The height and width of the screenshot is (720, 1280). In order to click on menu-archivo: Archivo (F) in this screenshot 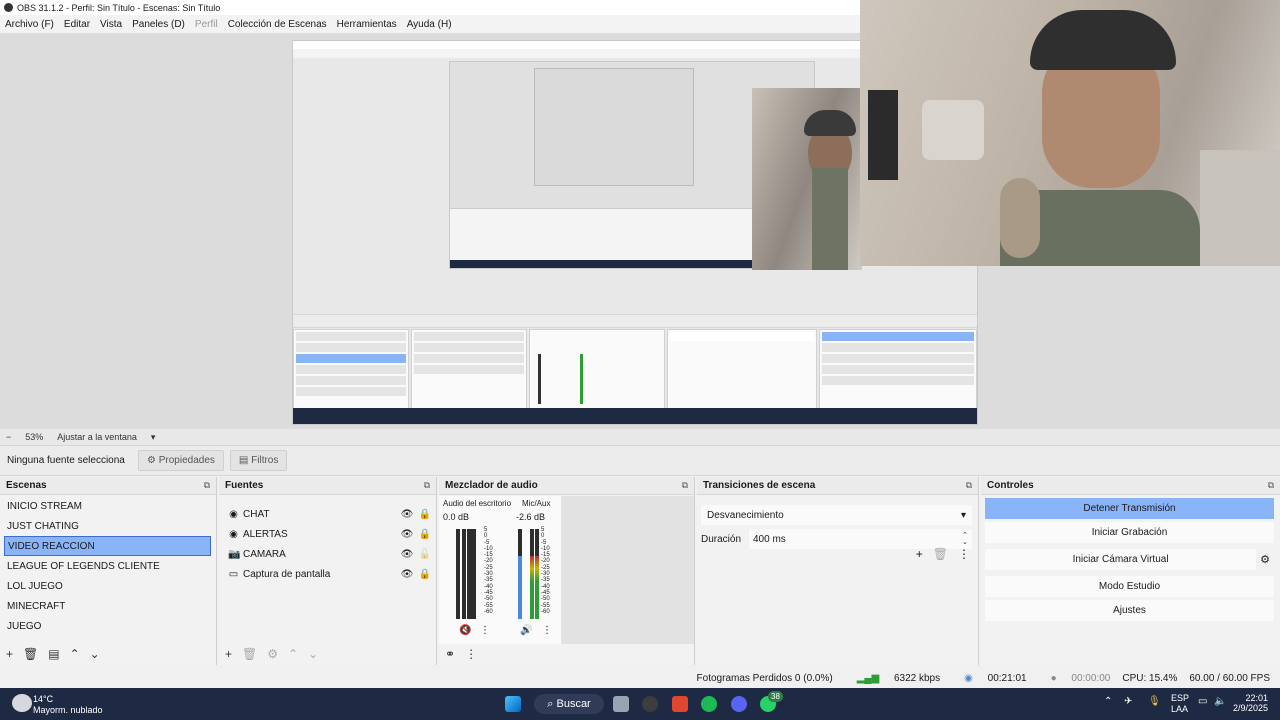, I will do `click(29, 24)`.